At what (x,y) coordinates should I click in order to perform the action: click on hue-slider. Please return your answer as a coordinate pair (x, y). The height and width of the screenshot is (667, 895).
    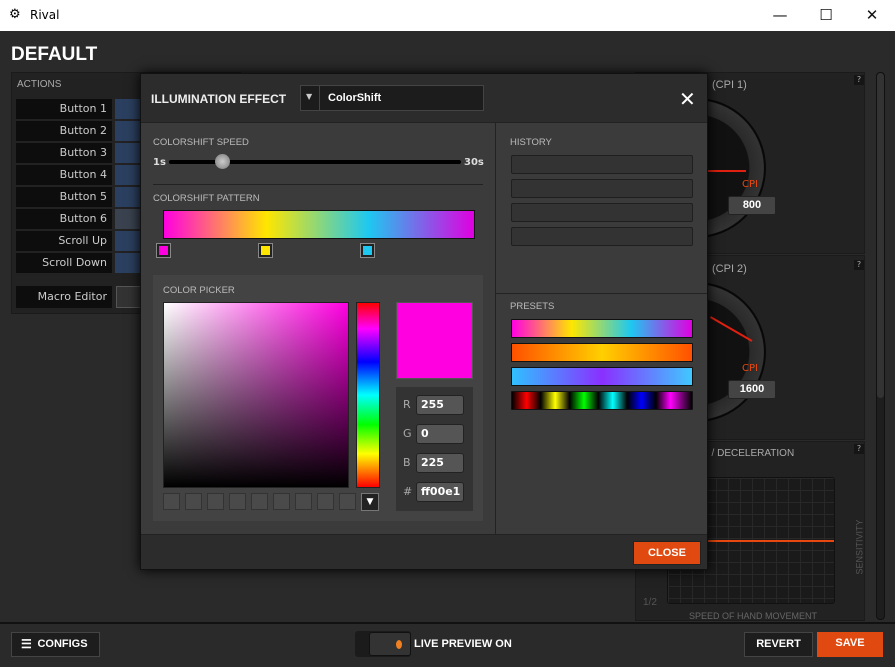
    Looking at the image, I should click on (368, 395).